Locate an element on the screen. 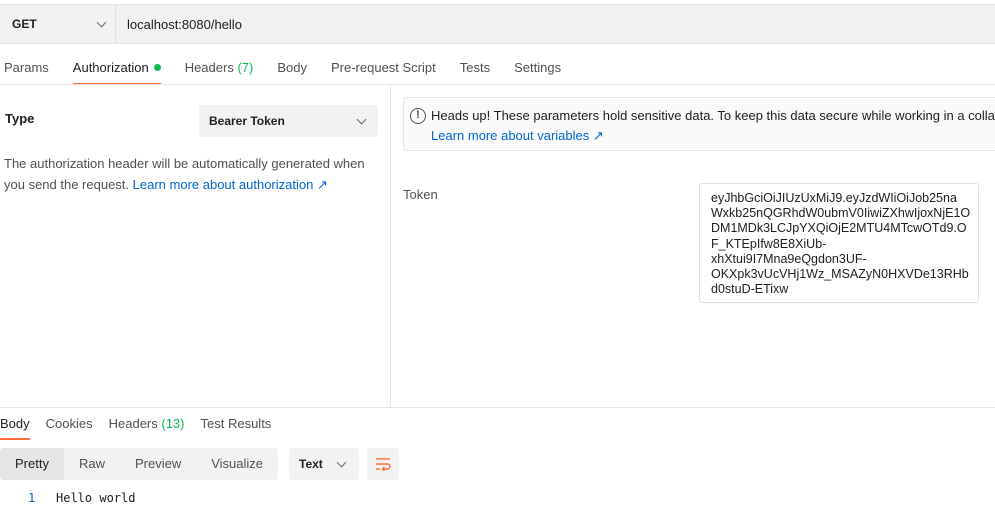 The width and height of the screenshot is (995, 527). tab-count: (13) is located at coordinates (173, 423).